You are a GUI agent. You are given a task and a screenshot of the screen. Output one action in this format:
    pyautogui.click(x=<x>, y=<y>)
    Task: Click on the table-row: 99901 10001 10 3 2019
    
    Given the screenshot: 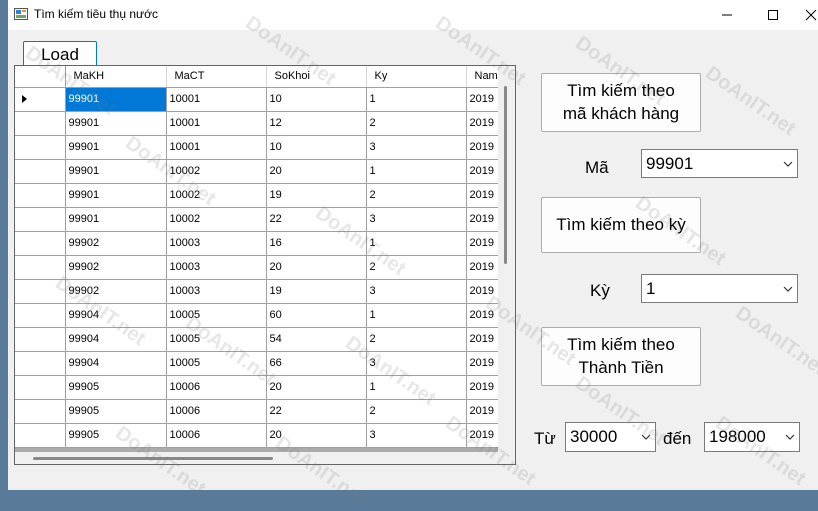 What is the action you would take?
    pyautogui.click(x=261, y=147)
    